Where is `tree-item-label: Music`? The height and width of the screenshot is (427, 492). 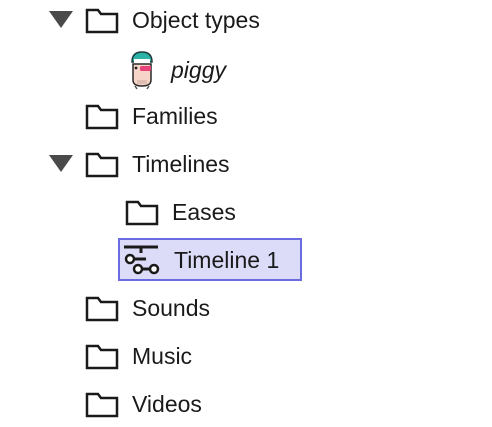
tree-item-label: Music is located at coordinates (162, 356).